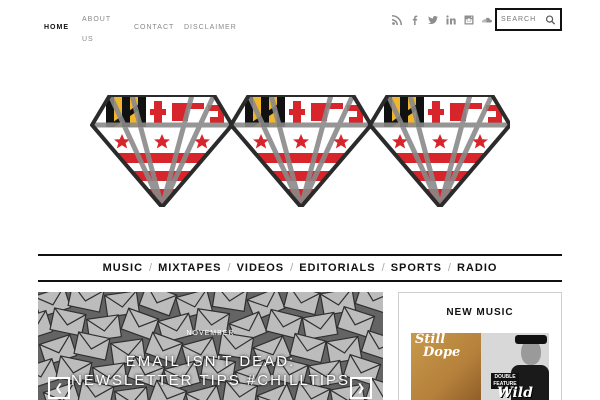  What do you see at coordinates (154, 28) in the screenshot?
I see `nav-contact-link: CONTACT` at bounding box center [154, 28].